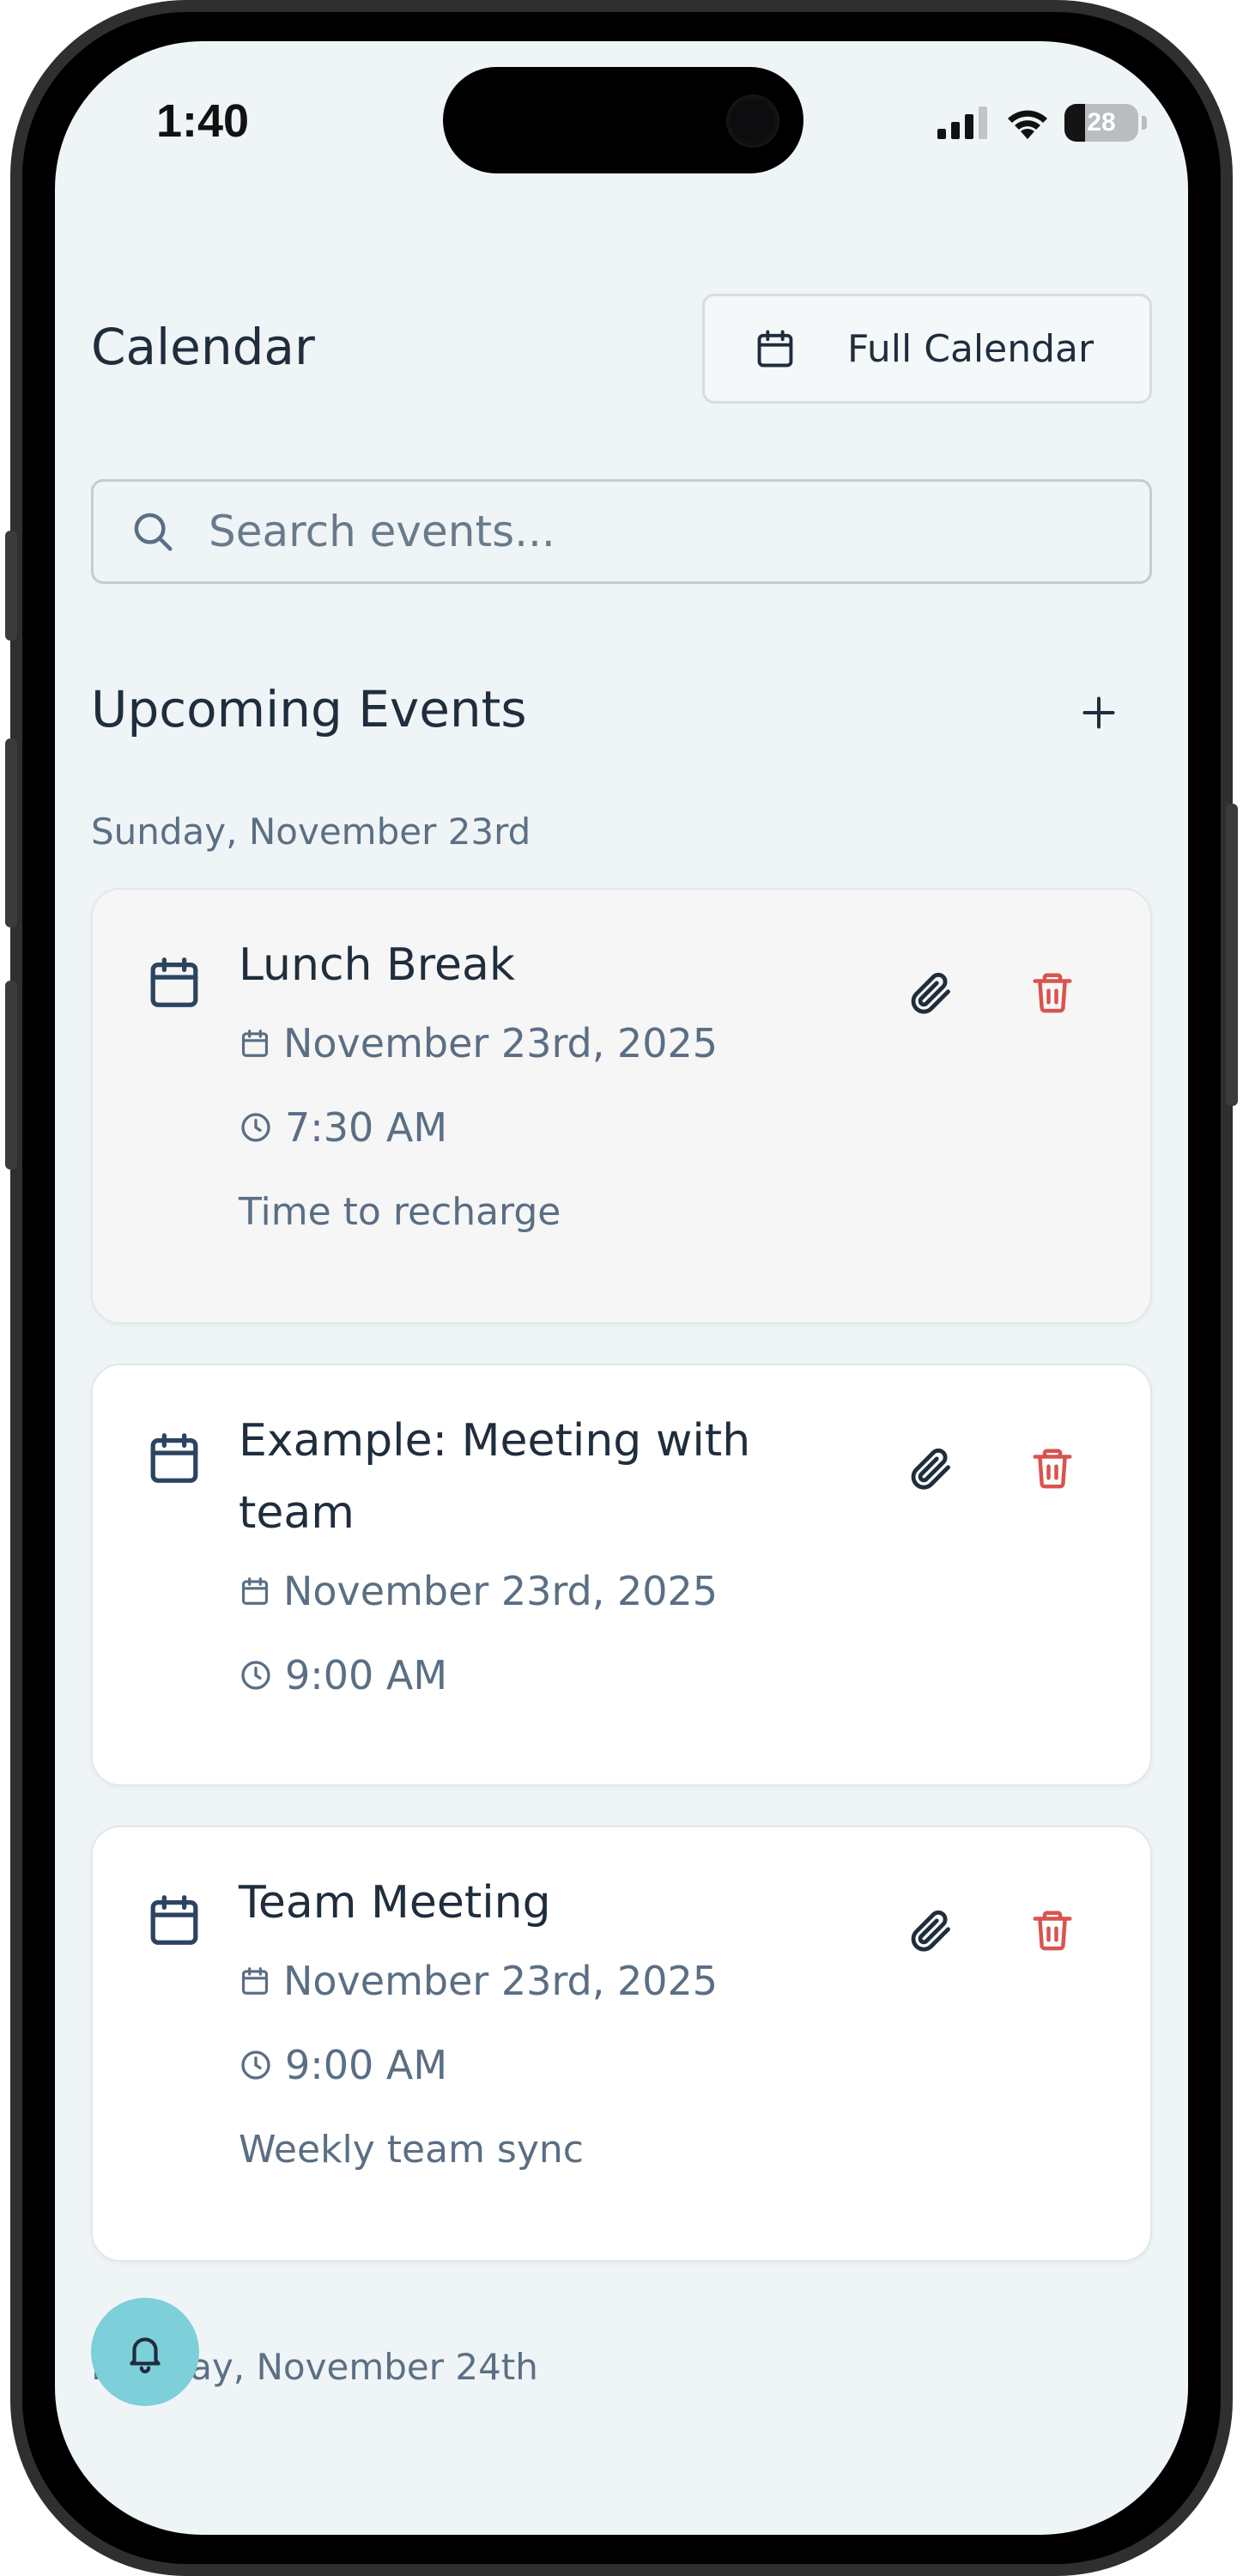 The height and width of the screenshot is (2576, 1243). I want to click on event-title: Team Meeting, so click(395, 1903).